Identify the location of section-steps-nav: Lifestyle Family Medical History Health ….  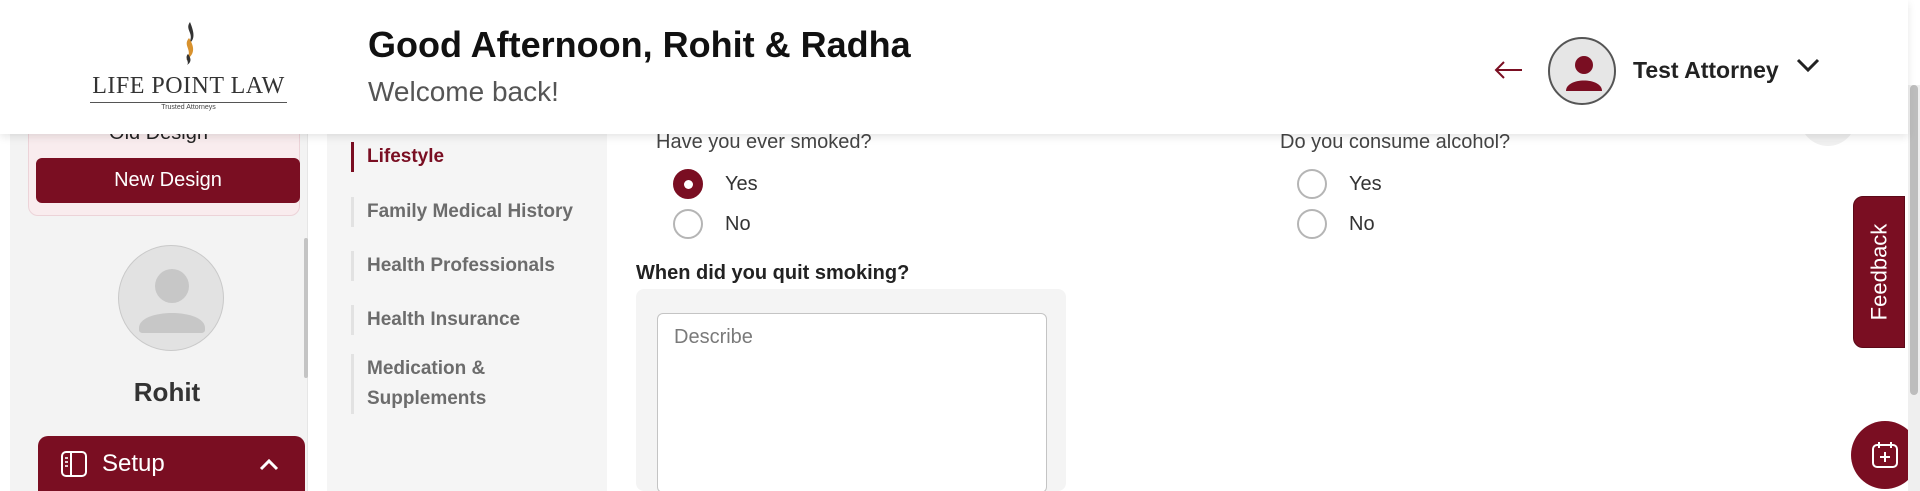
(467, 312).